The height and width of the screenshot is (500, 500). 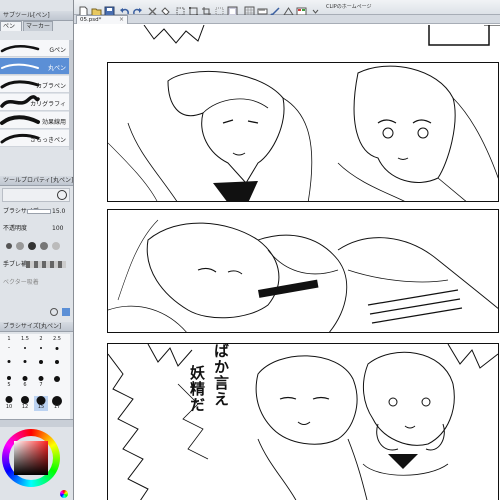 I want to click on brush-item-kaburapen: カブラペン, so click(x=35, y=84).